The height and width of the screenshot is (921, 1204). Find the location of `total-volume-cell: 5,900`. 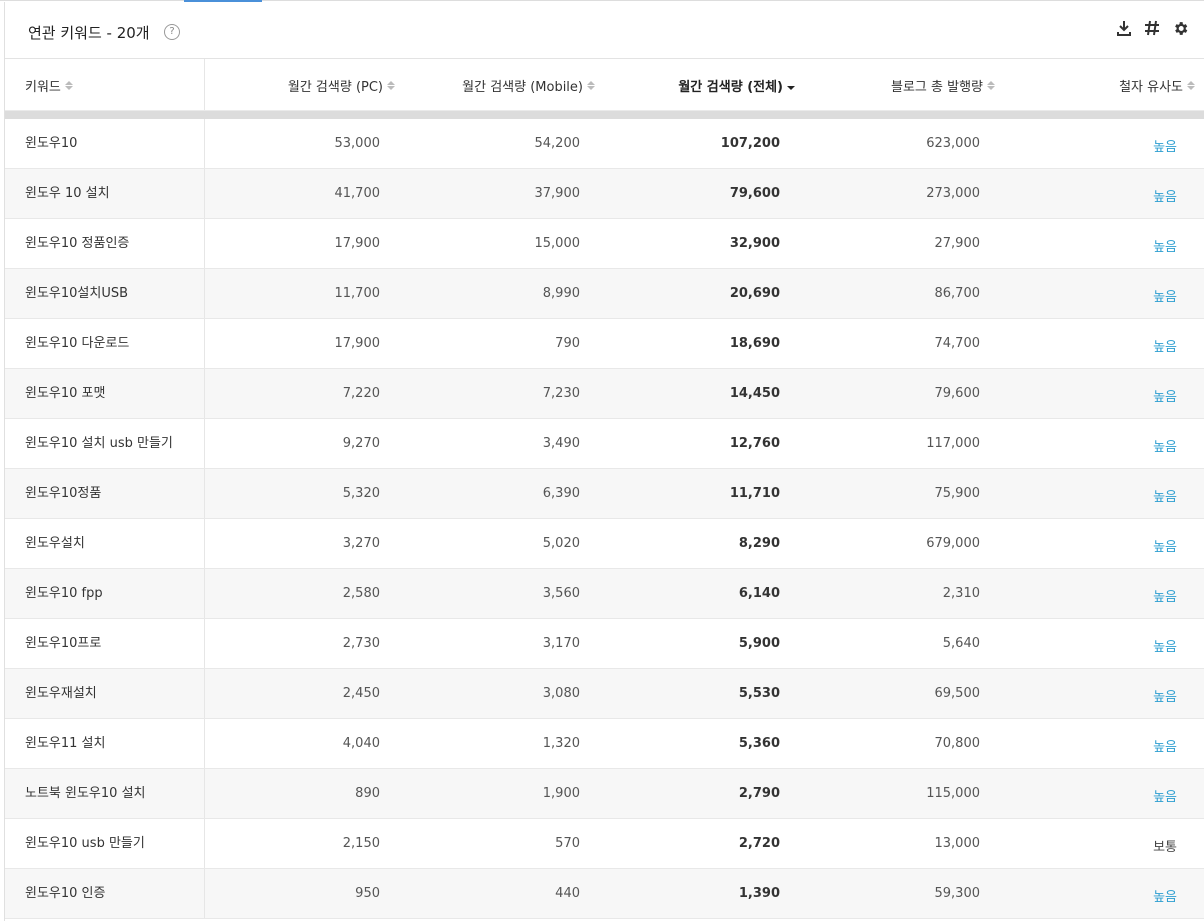

total-volume-cell: 5,900 is located at coordinates (759, 643).